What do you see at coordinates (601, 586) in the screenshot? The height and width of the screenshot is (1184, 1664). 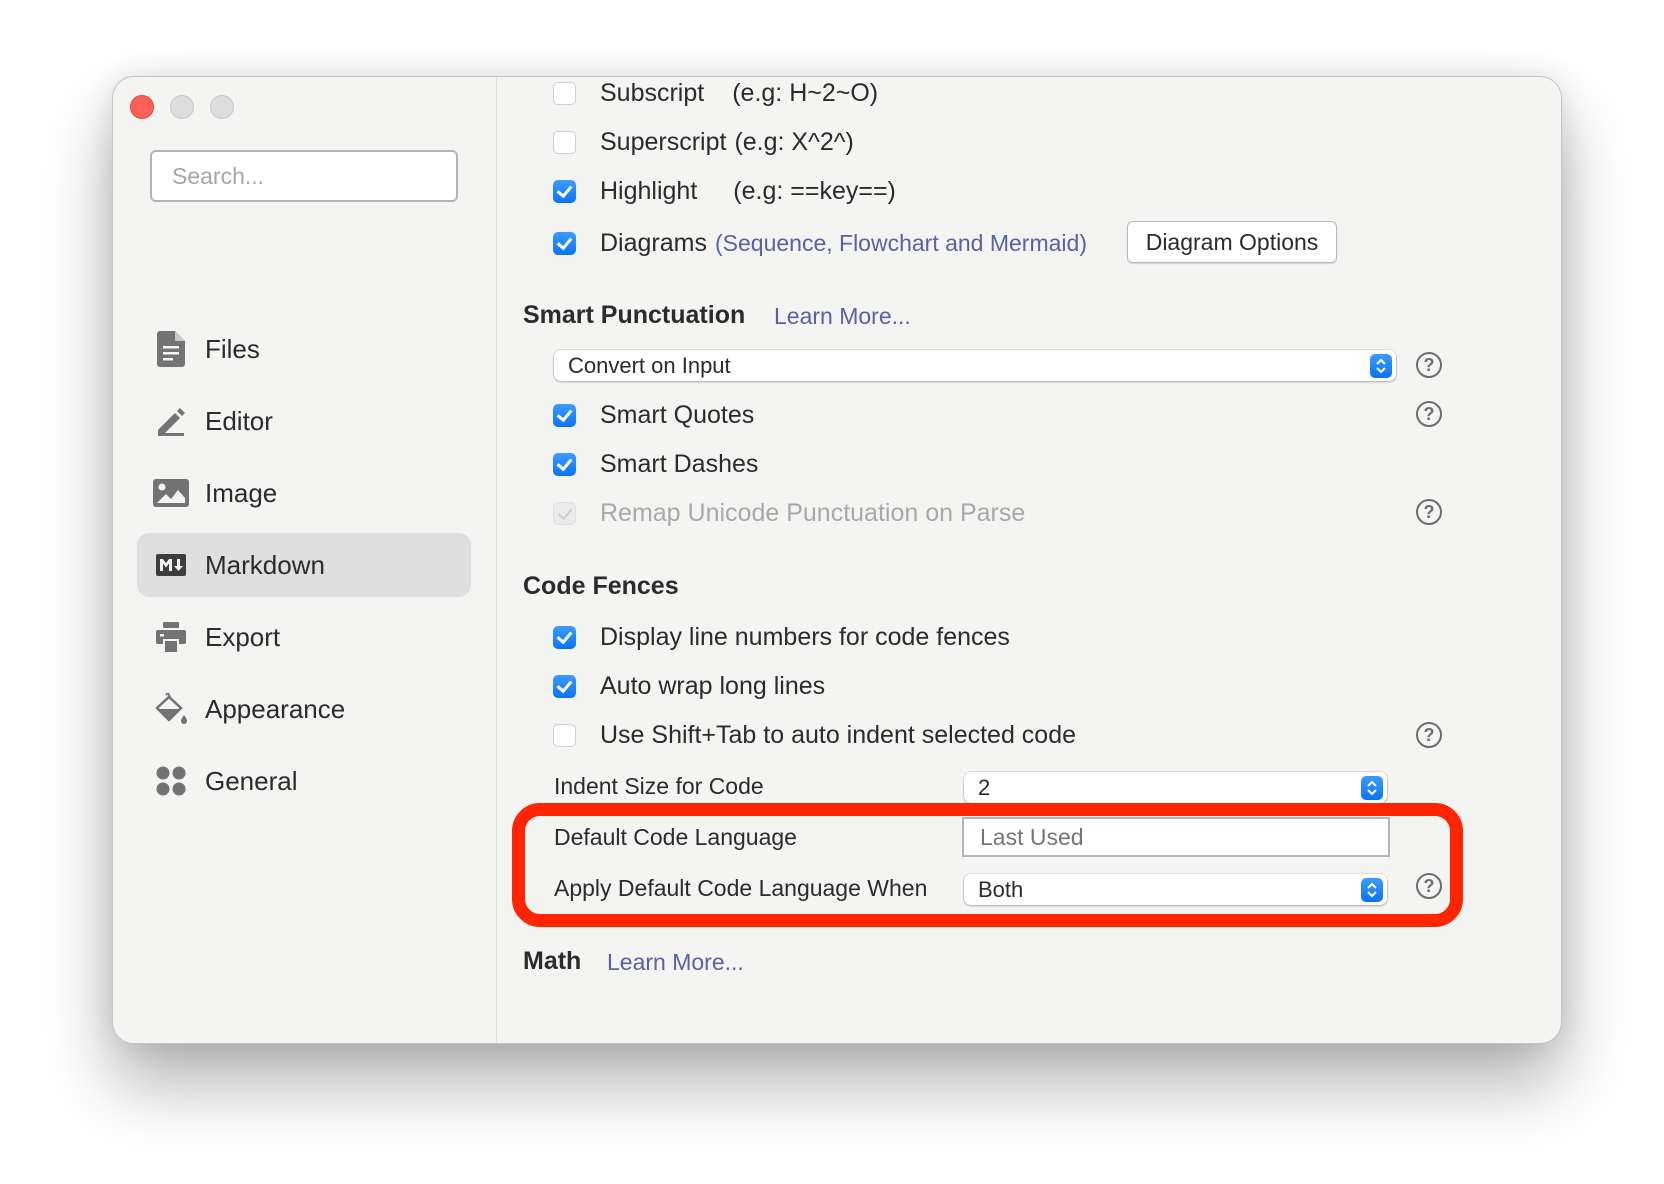 I see `code-fences-title: Code Fences` at bounding box center [601, 586].